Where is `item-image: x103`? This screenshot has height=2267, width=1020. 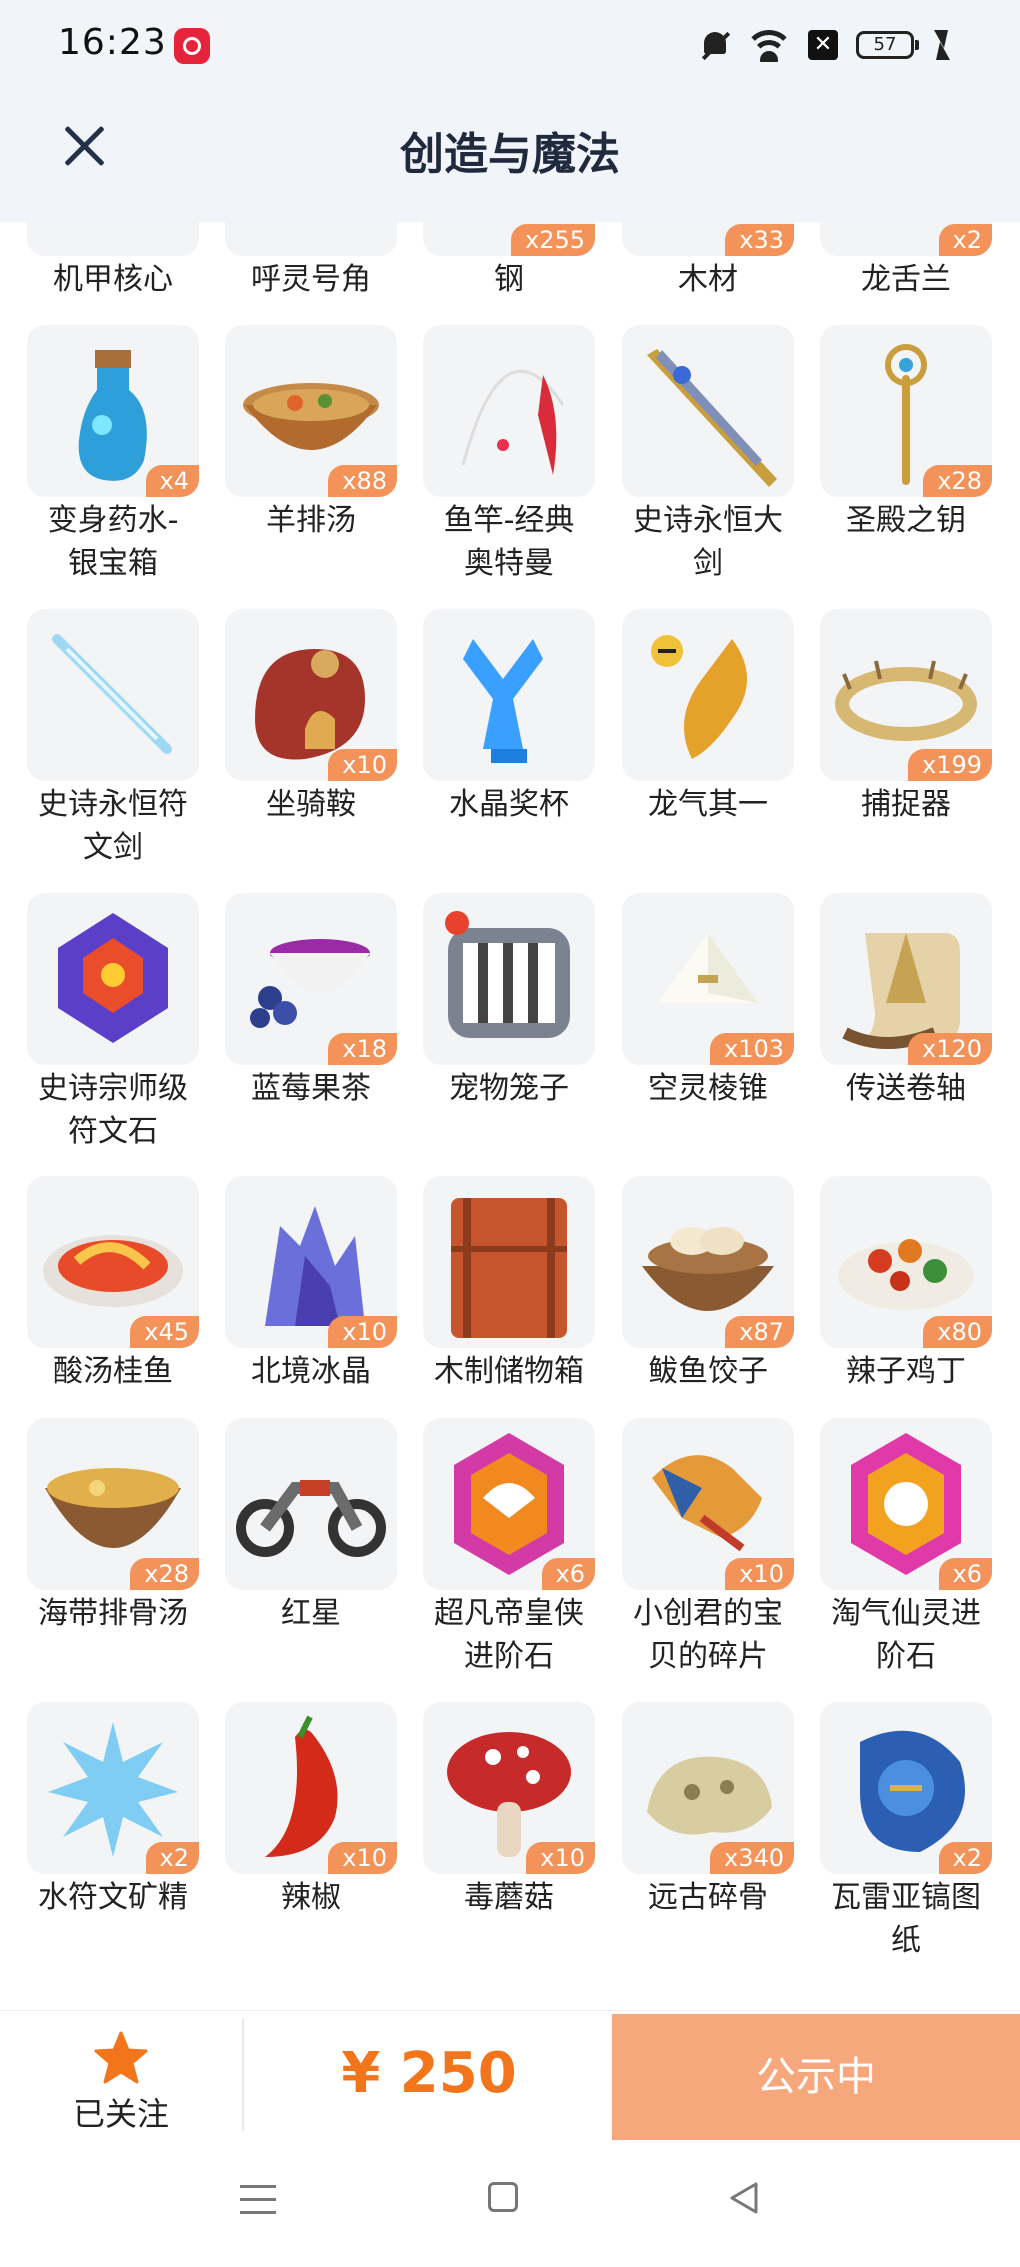 item-image: x103 is located at coordinates (708, 979).